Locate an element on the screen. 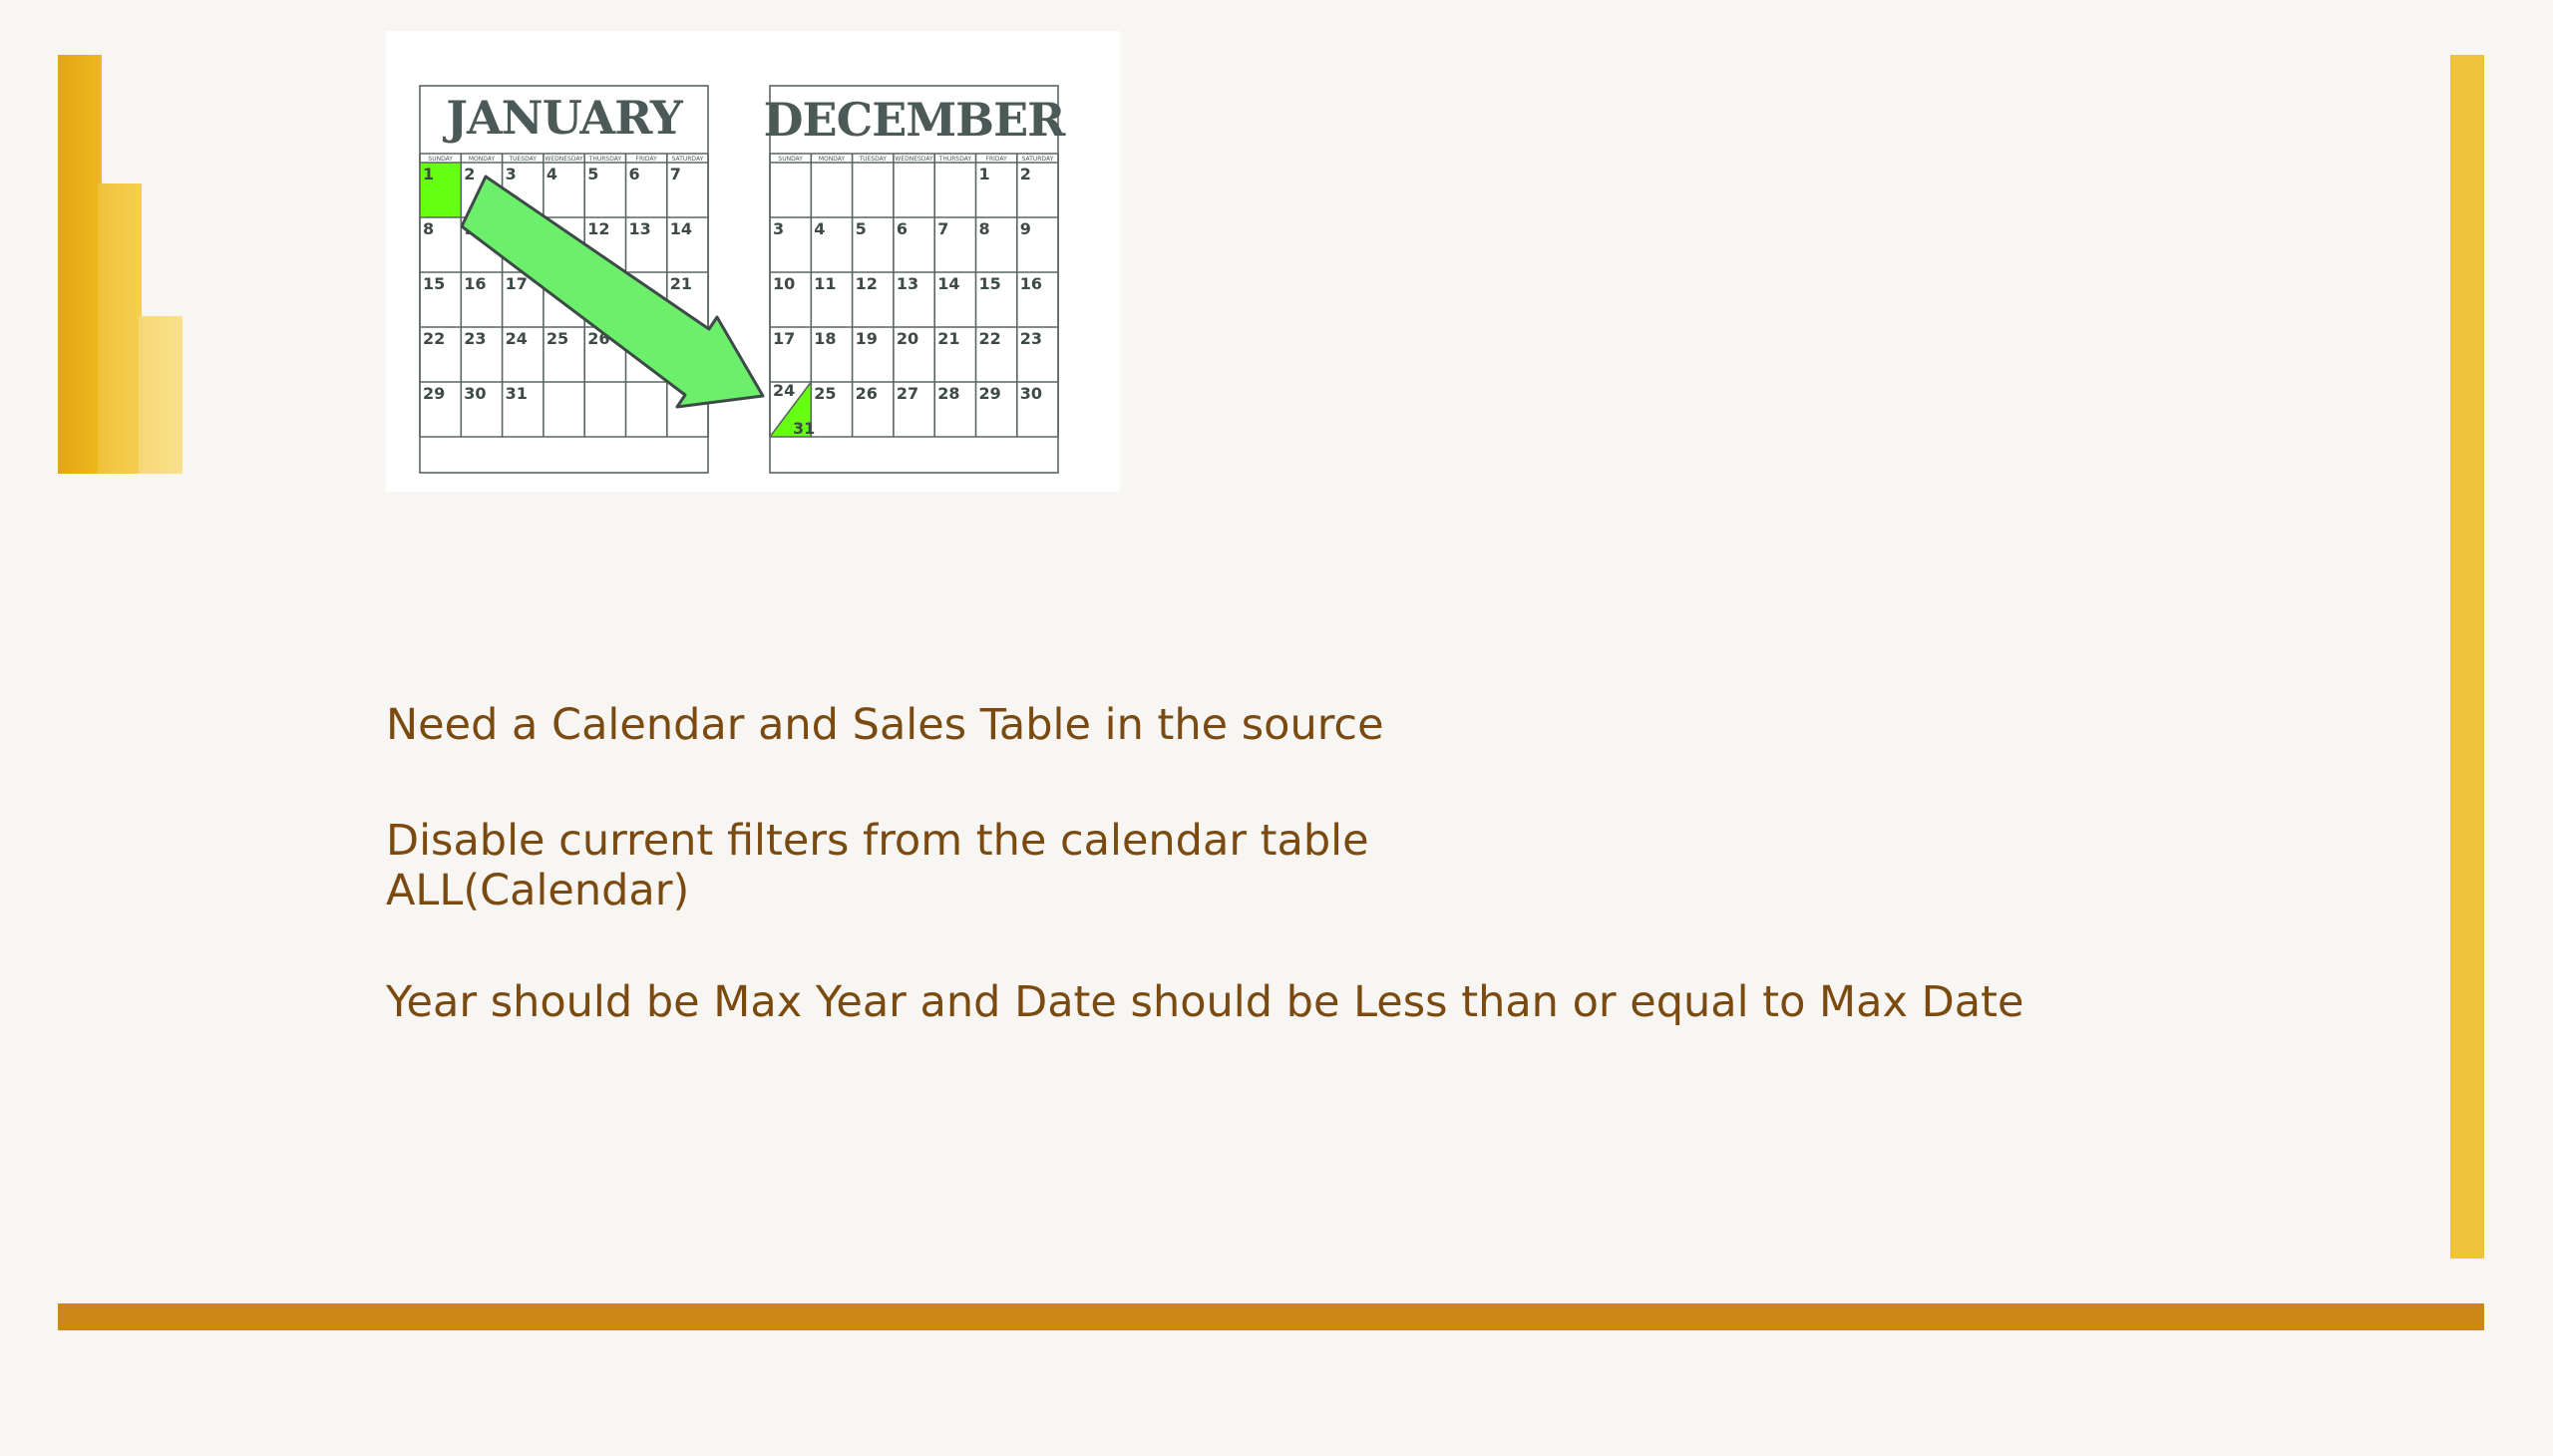  day-number: 28 is located at coordinates (948, 393).